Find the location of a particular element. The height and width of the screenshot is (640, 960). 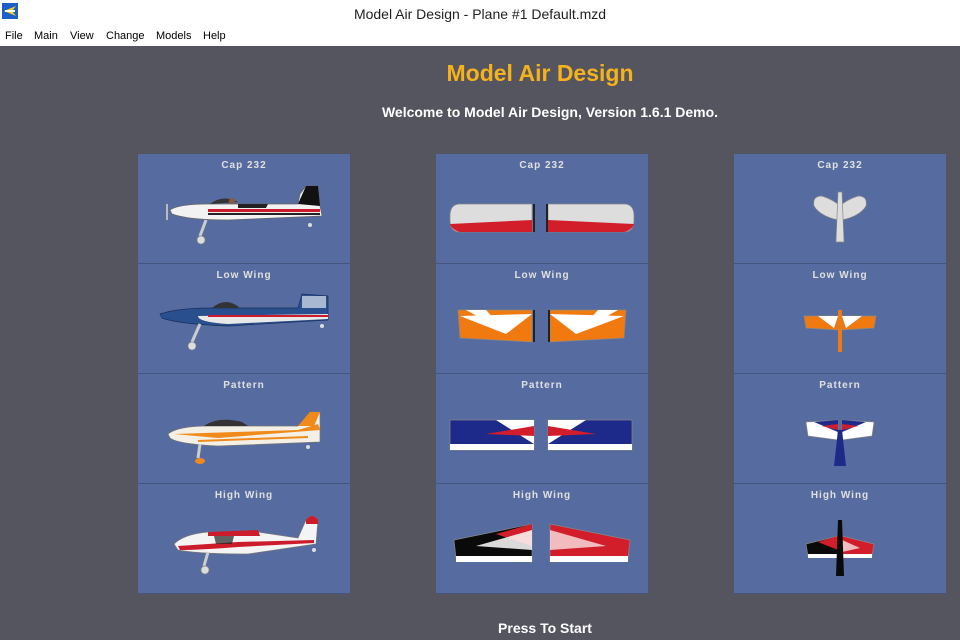

cap232-wing-view-icon is located at coordinates (542, 218).